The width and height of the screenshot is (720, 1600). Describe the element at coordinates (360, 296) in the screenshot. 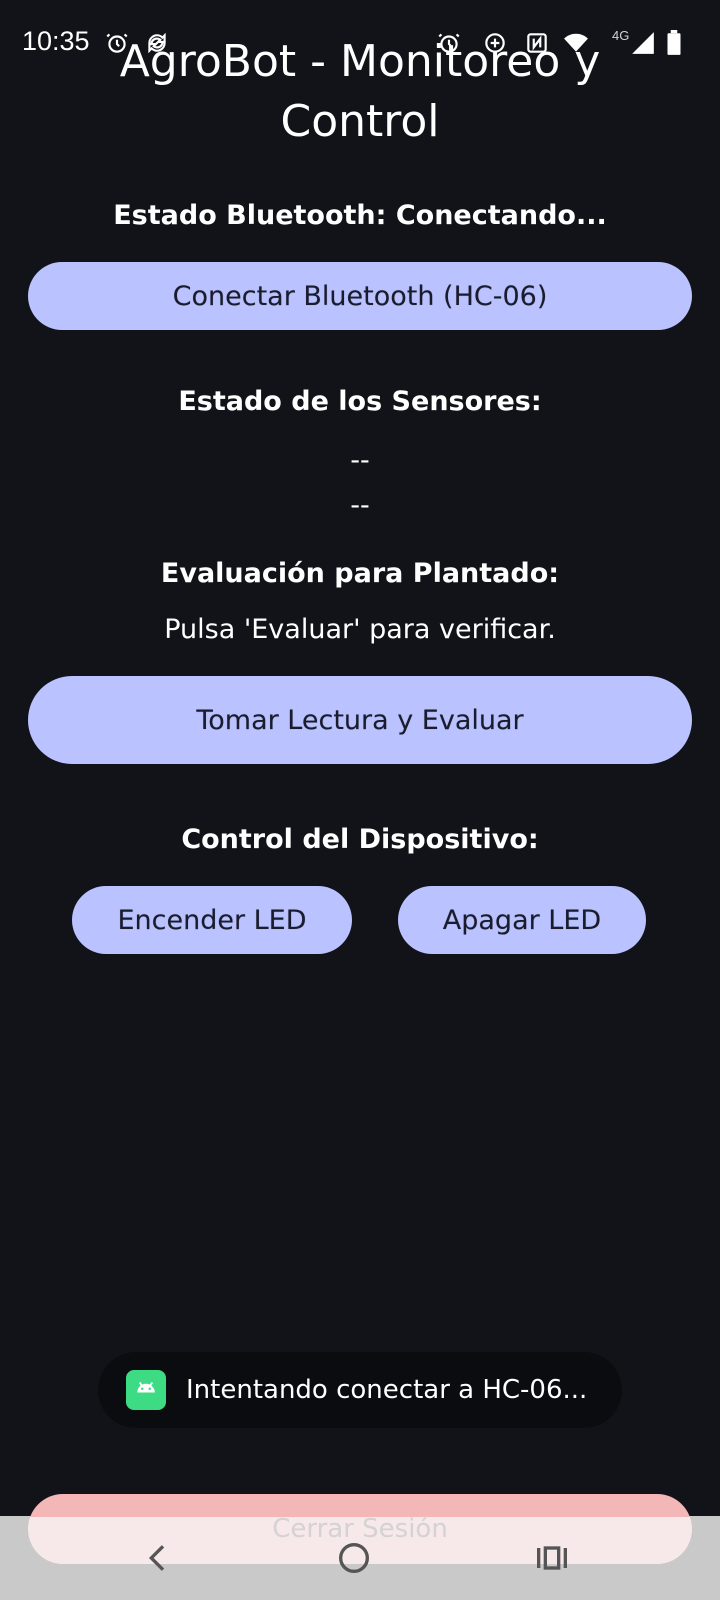

I see `connect-bluetooth-button: Conectar Bluetooth (HC-06)` at that location.